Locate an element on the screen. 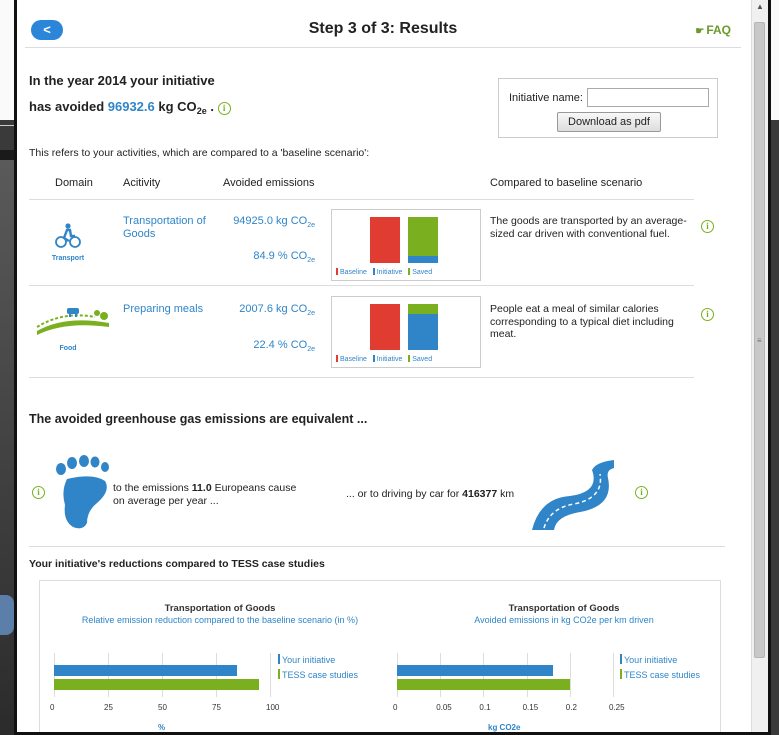 This screenshot has height=735, width=779. your-initiative-bar is located at coordinates (146, 670).